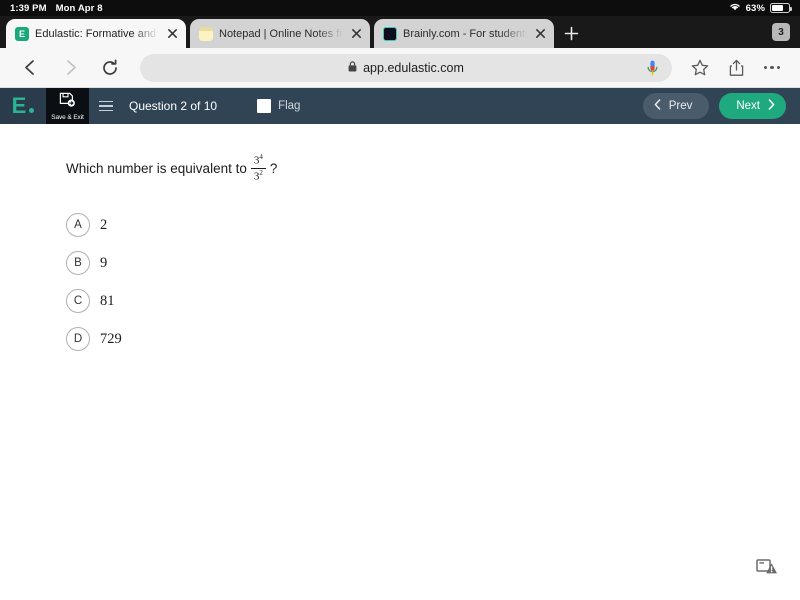 The width and height of the screenshot is (800, 600). Describe the element at coordinates (755, 8) in the screenshot. I see `battery-percent: 63%` at that location.